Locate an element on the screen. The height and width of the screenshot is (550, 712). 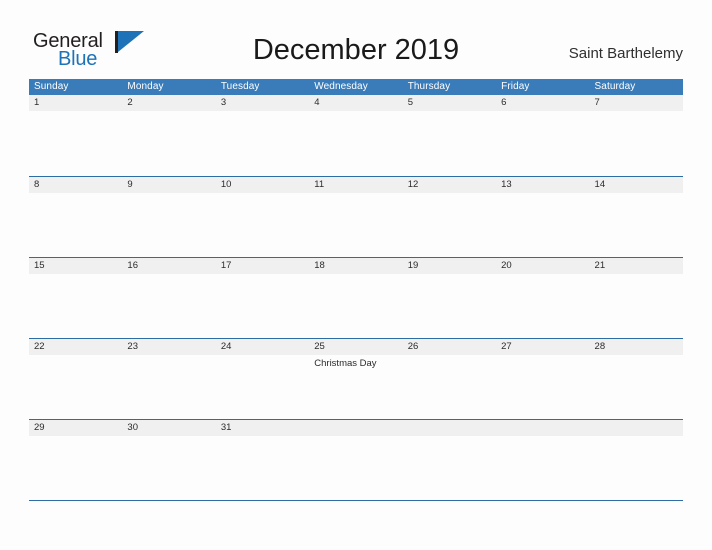
day-number: 3 is located at coordinates (223, 102).